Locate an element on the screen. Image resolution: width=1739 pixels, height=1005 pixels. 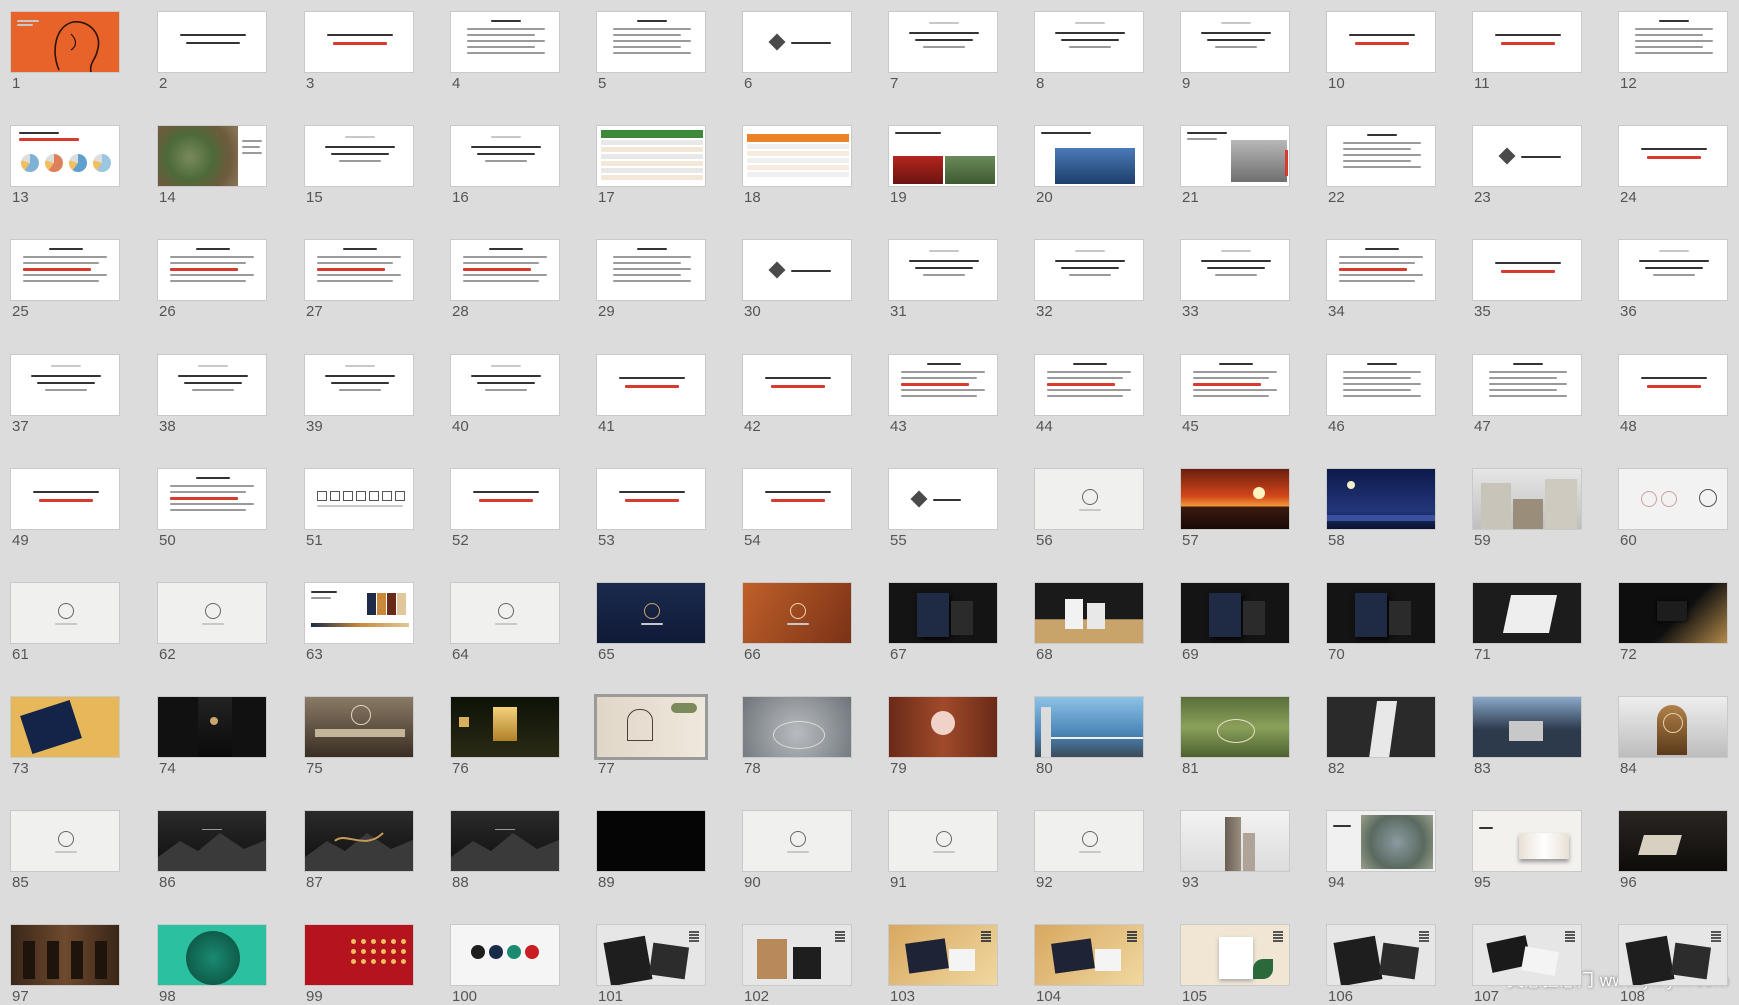
slide-thumbnail-cell: 80 is located at coordinates (1090, 748).